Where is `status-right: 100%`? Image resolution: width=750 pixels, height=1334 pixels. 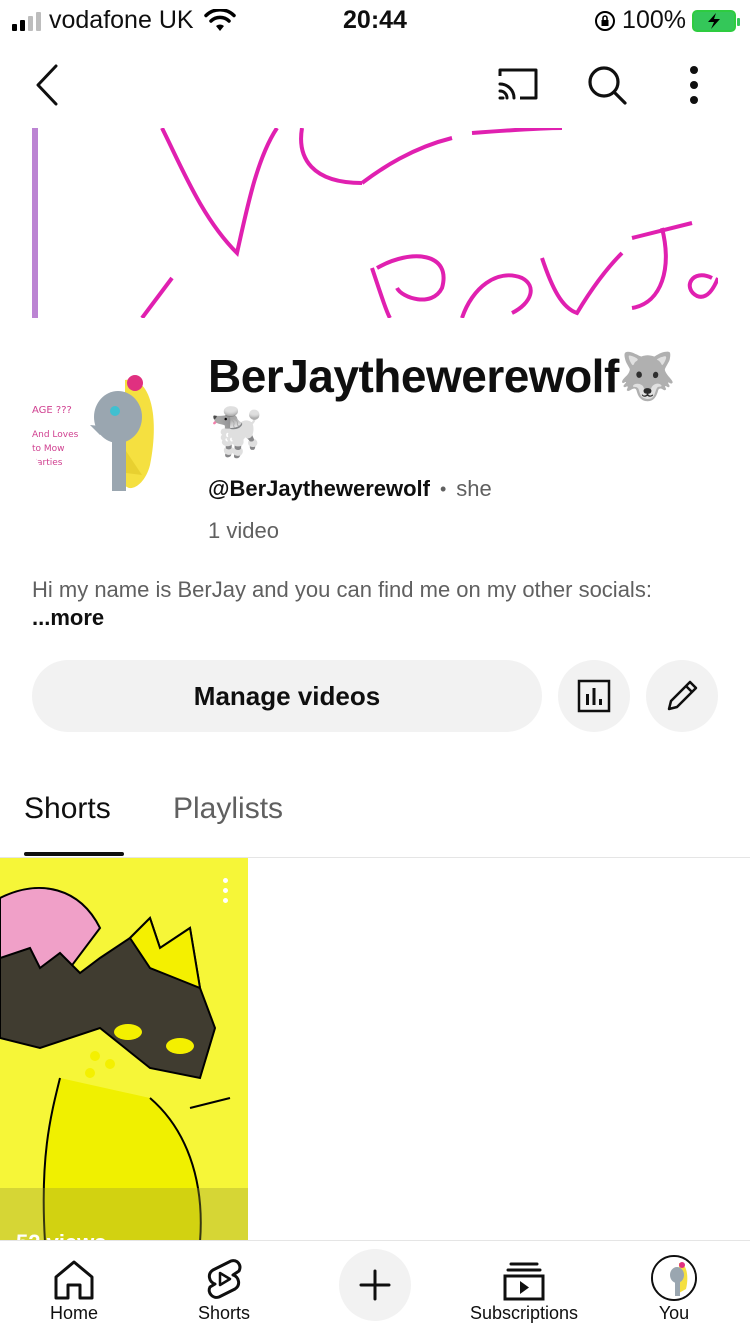 status-right: 100% is located at coordinates (667, 20).